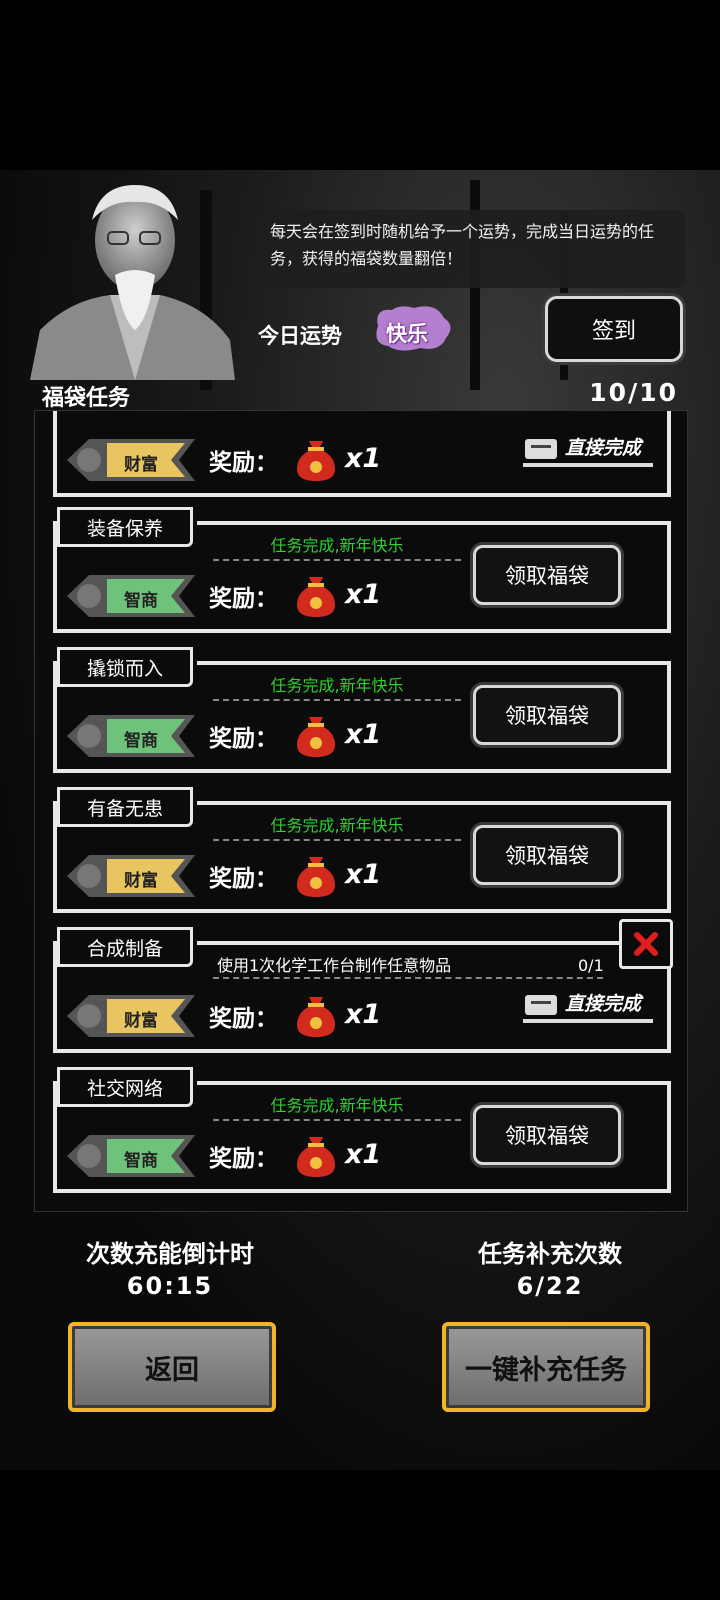  What do you see at coordinates (86, 398) in the screenshot?
I see `section-title: 福袋任务` at bounding box center [86, 398].